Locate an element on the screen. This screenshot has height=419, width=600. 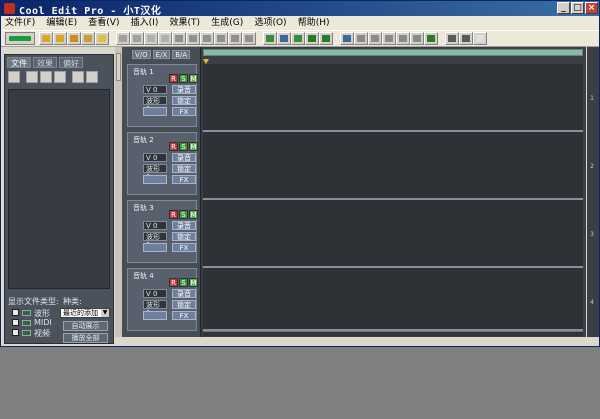
settings-icon is located at coordinates (403, 38).